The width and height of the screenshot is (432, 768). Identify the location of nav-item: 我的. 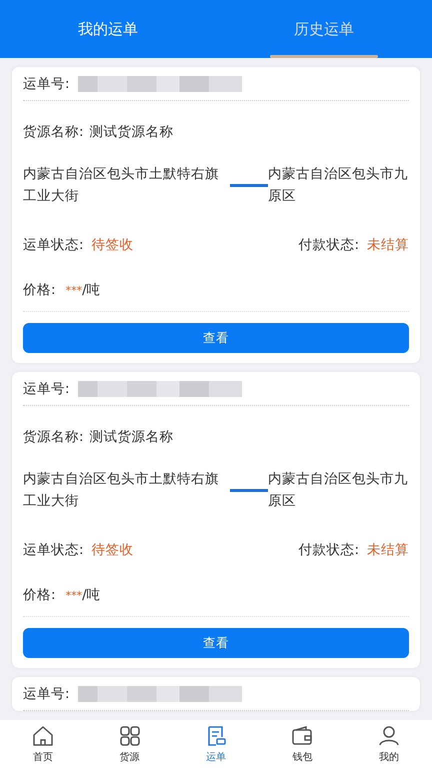
(389, 744).